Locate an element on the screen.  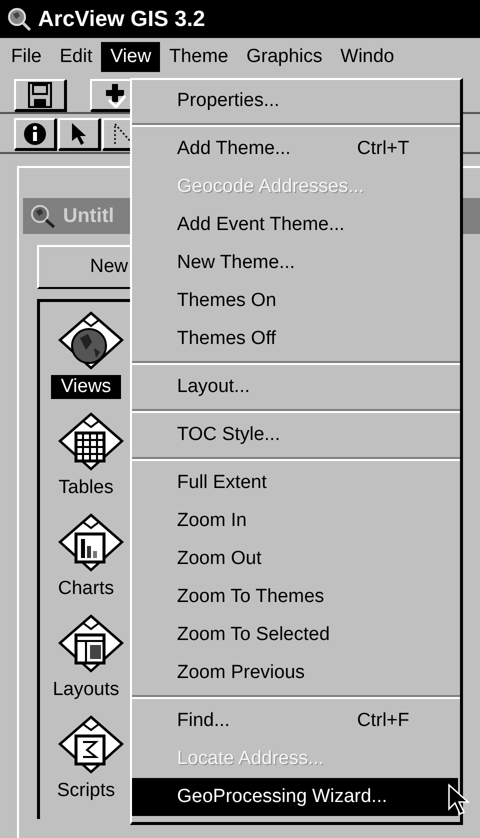
charts-document-icon is located at coordinates (91, 543).